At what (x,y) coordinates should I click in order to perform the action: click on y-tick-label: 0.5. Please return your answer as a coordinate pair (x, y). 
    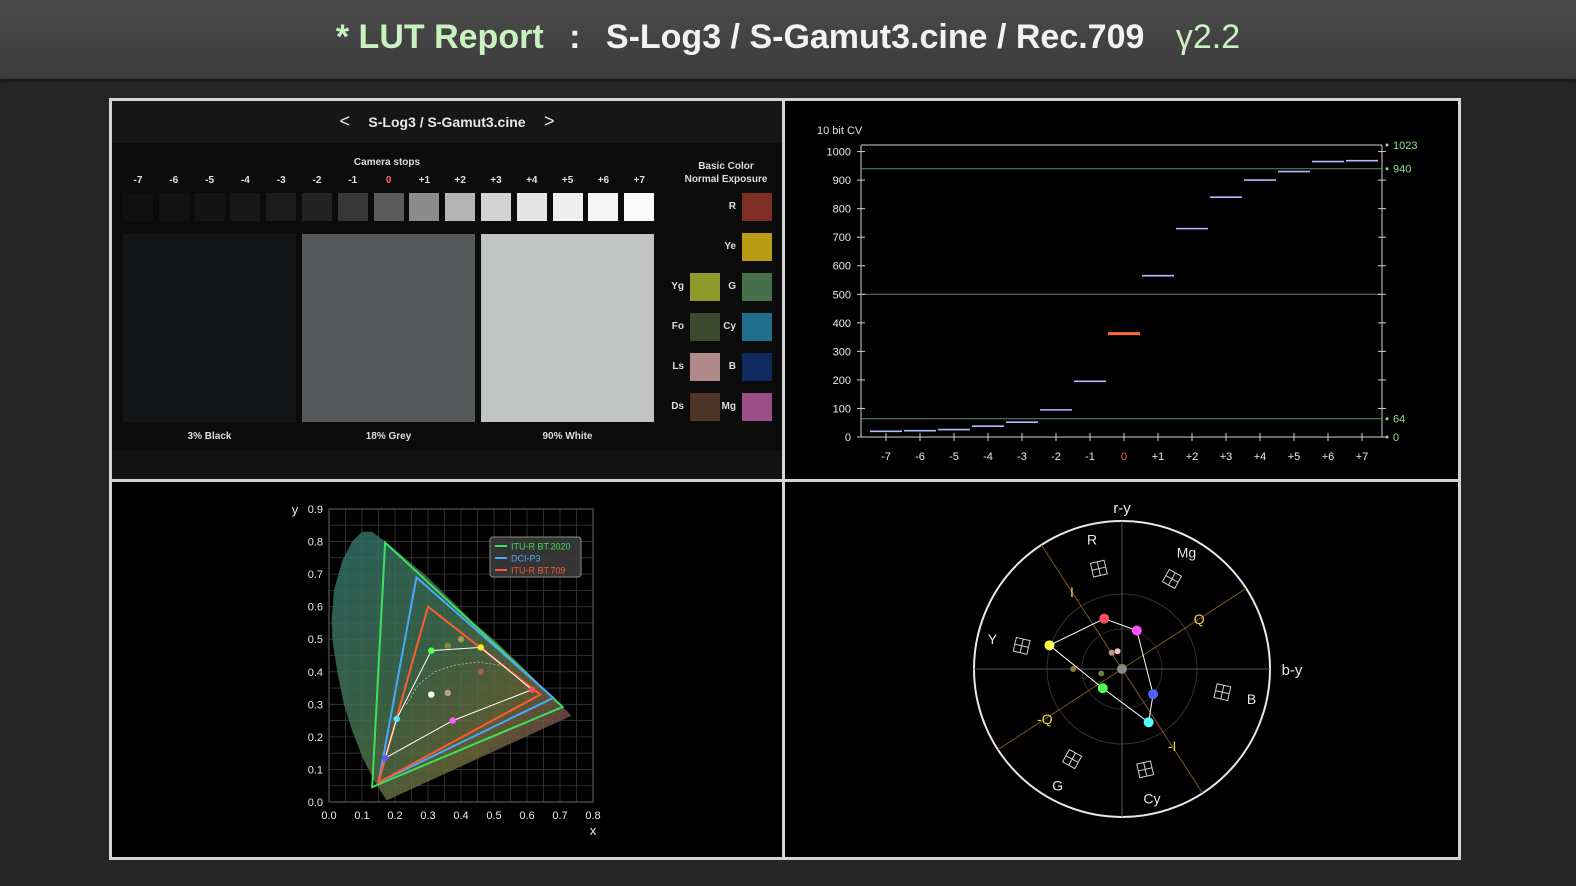
    Looking at the image, I should click on (315, 640).